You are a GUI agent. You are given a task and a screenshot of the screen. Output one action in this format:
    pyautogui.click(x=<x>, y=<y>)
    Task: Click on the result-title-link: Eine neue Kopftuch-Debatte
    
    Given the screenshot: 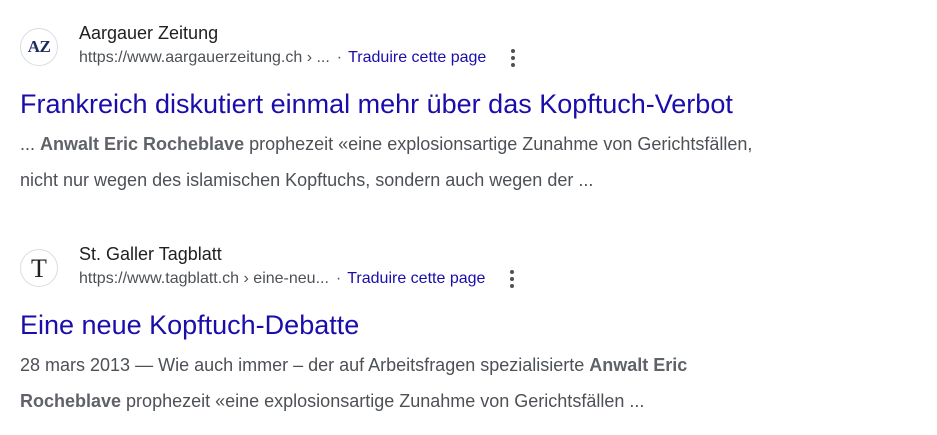 What is the action you would take?
    pyautogui.click(x=470, y=325)
    